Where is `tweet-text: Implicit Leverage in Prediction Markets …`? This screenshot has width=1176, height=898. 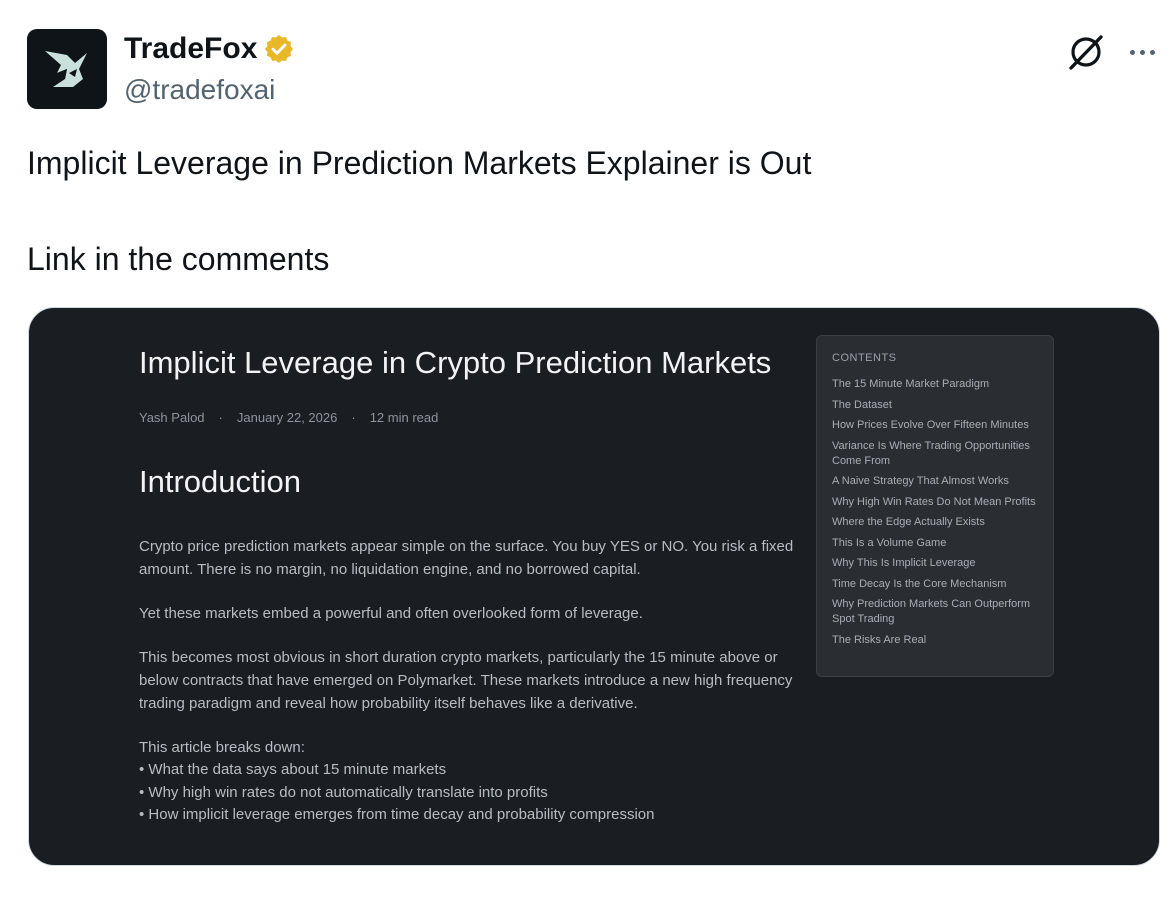
tweet-text: Implicit Leverage in Prediction Markets … is located at coordinates (587, 211).